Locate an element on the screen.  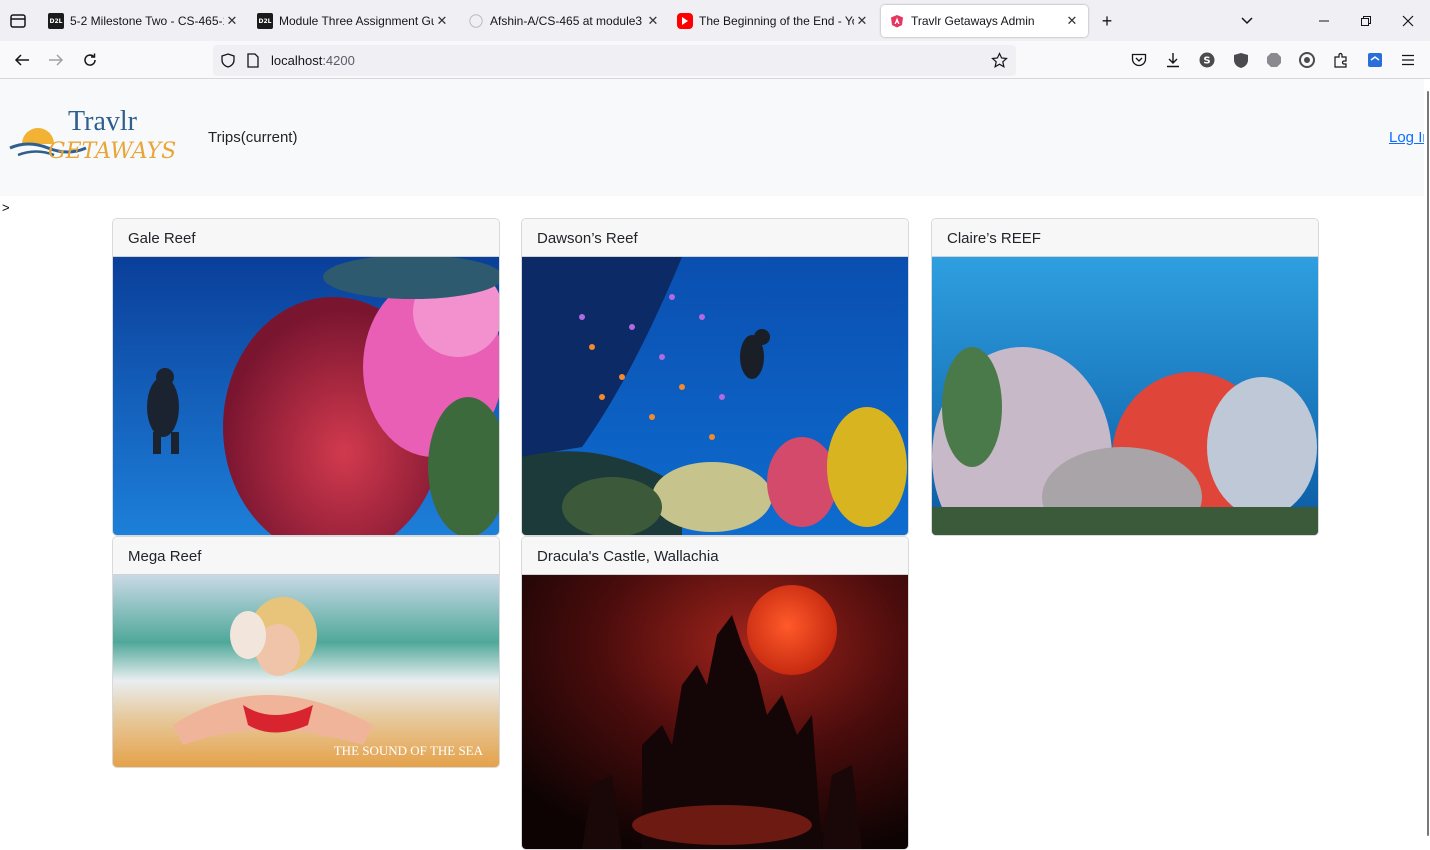
browser-nav-bar: localhost:4200 S is located at coordinates (715, 60).